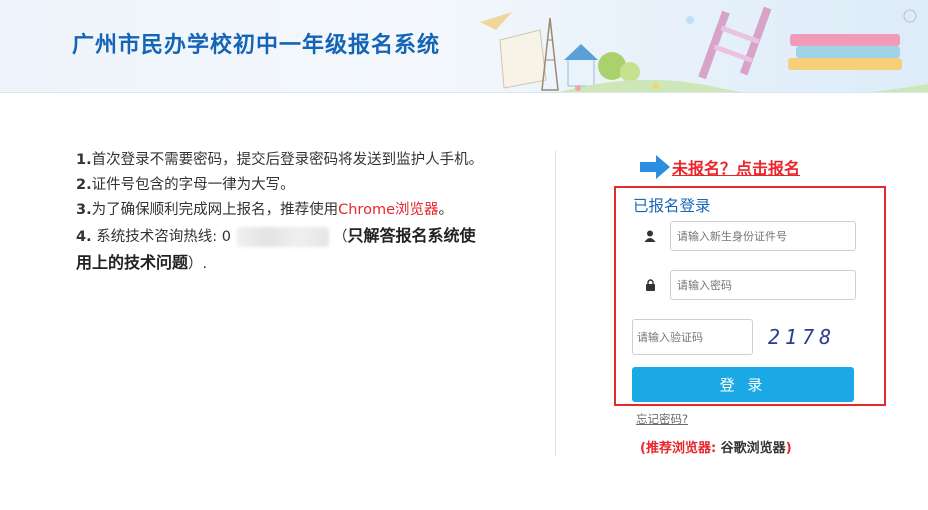 This screenshot has height=510, width=928. I want to click on note-text: 证件号包含的字母一律为大写。, so click(193, 185).